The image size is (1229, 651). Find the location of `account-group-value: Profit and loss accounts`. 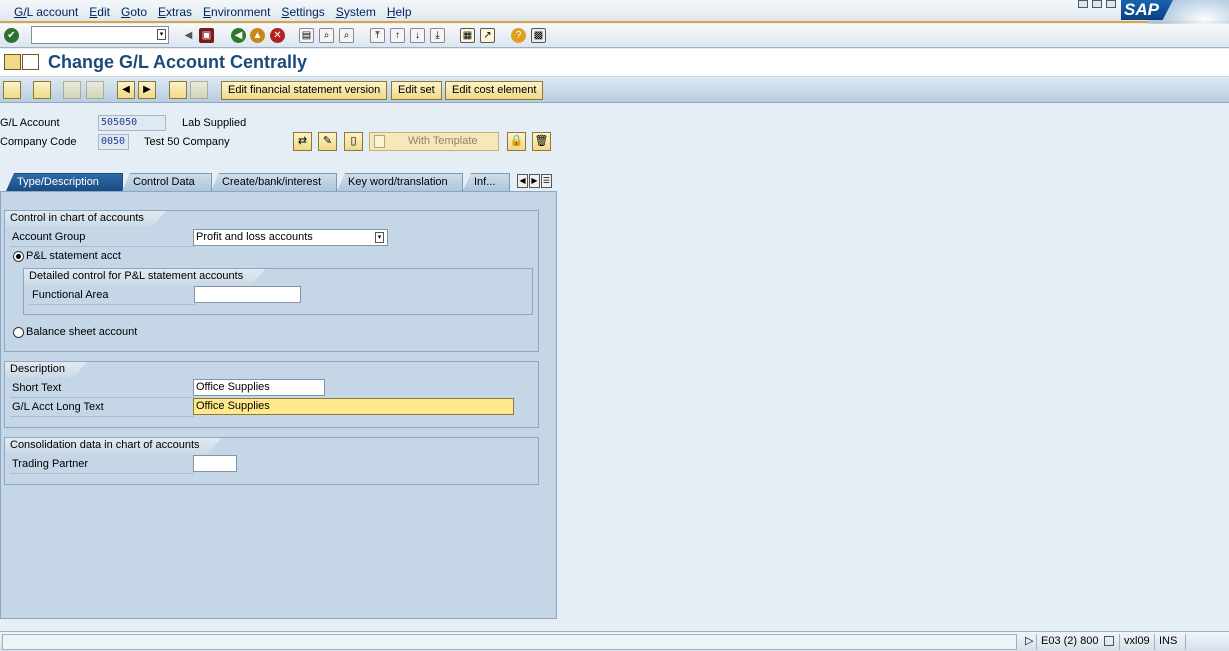

account-group-value: Profit and loss accounts is located at coordinates (254, 237).